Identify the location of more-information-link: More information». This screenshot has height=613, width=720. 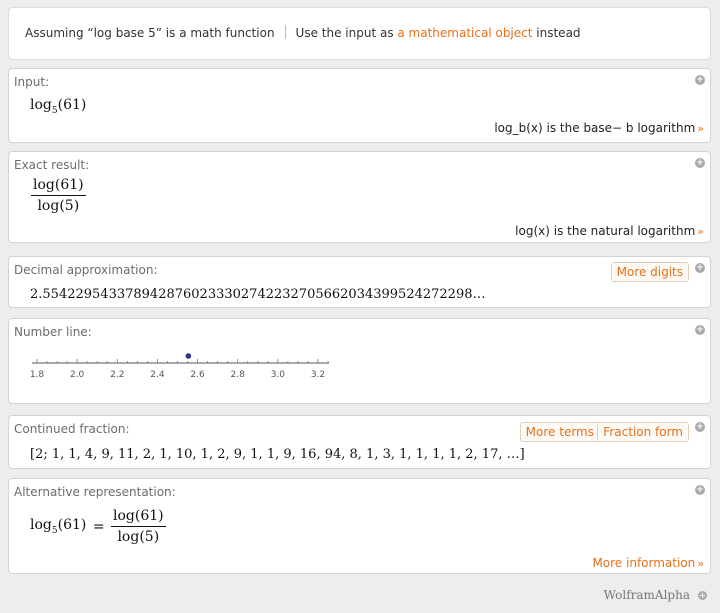
(648, 563).